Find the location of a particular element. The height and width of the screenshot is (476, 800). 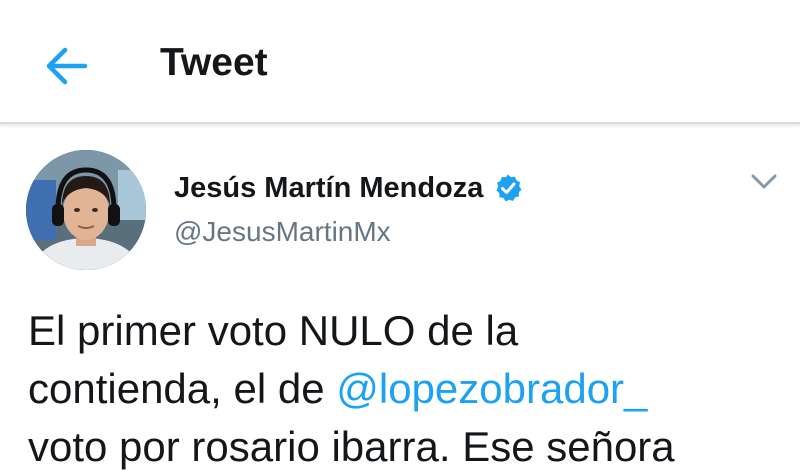

tweet-text-line: voto por rosario ibarra. Ese señora is located at coordinates (351, 446).